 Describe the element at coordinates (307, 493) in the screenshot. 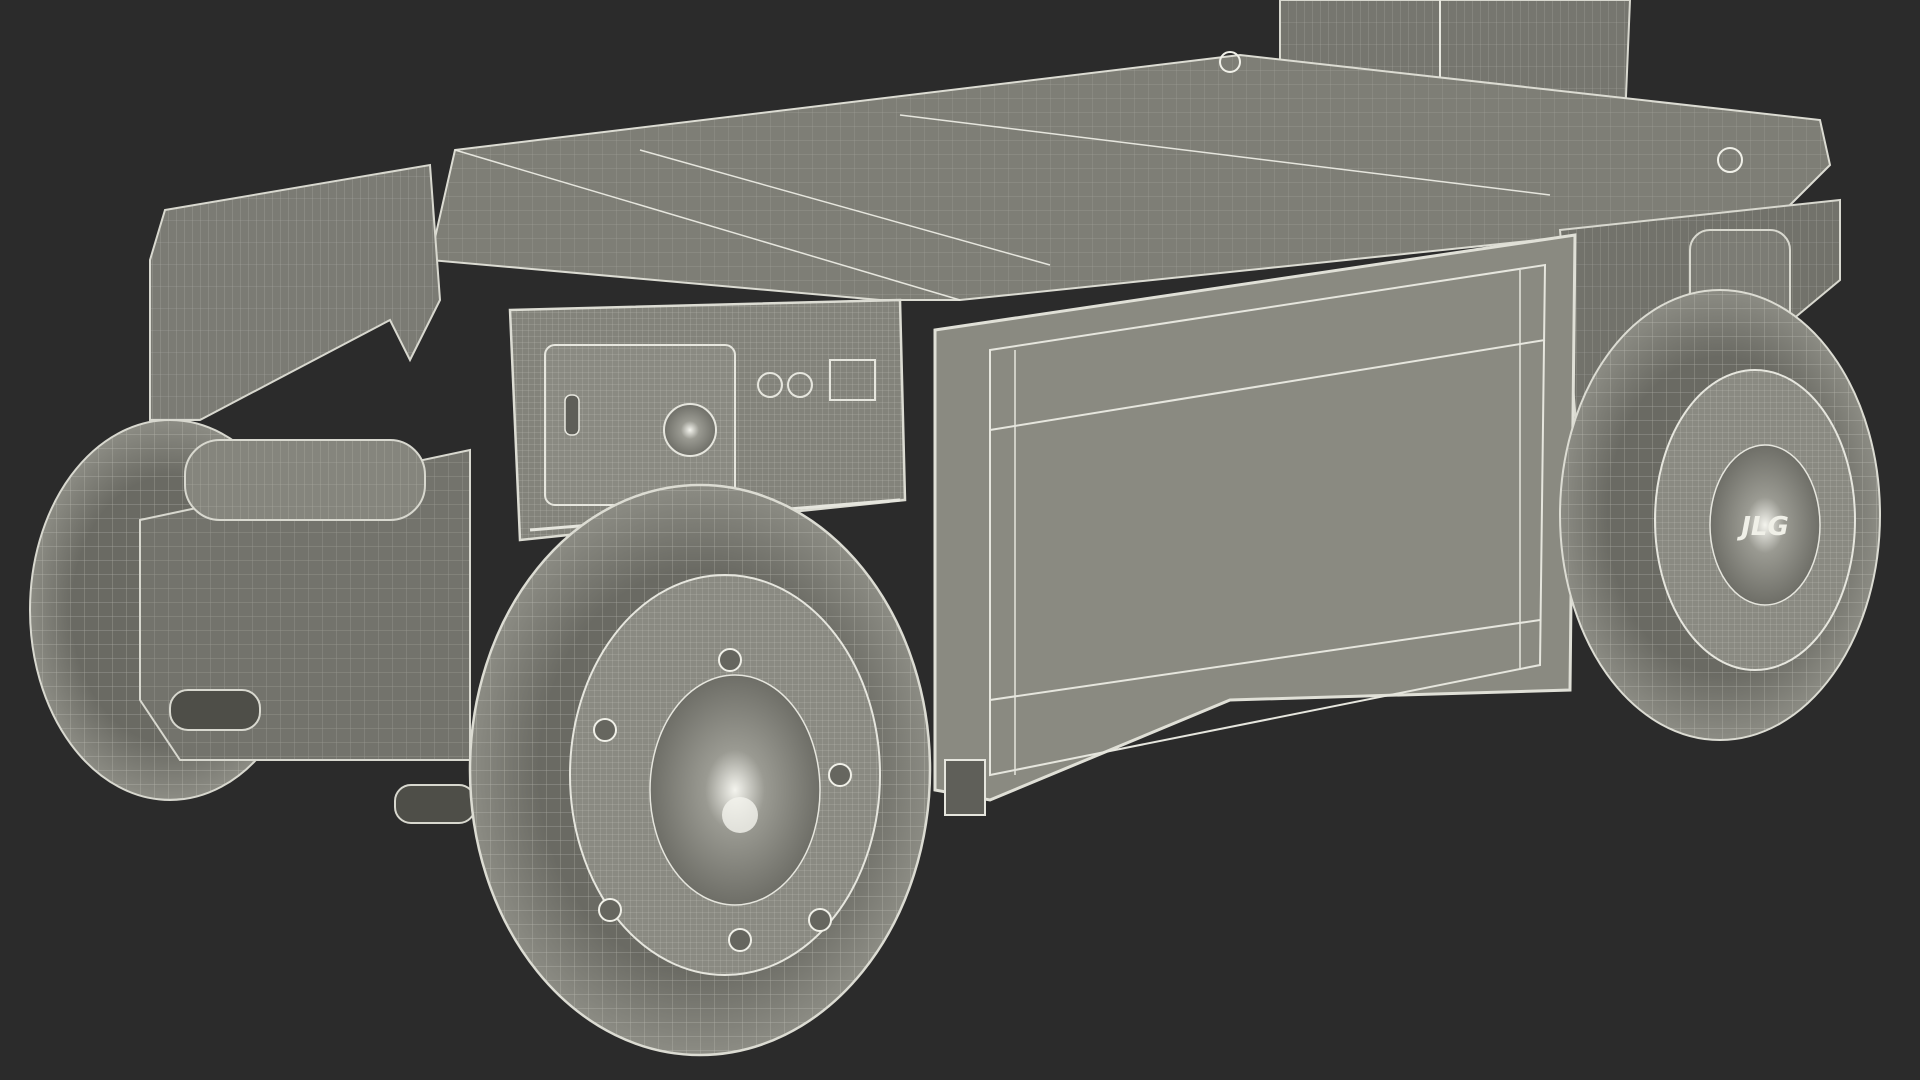

I see `rear-frame` at that location.